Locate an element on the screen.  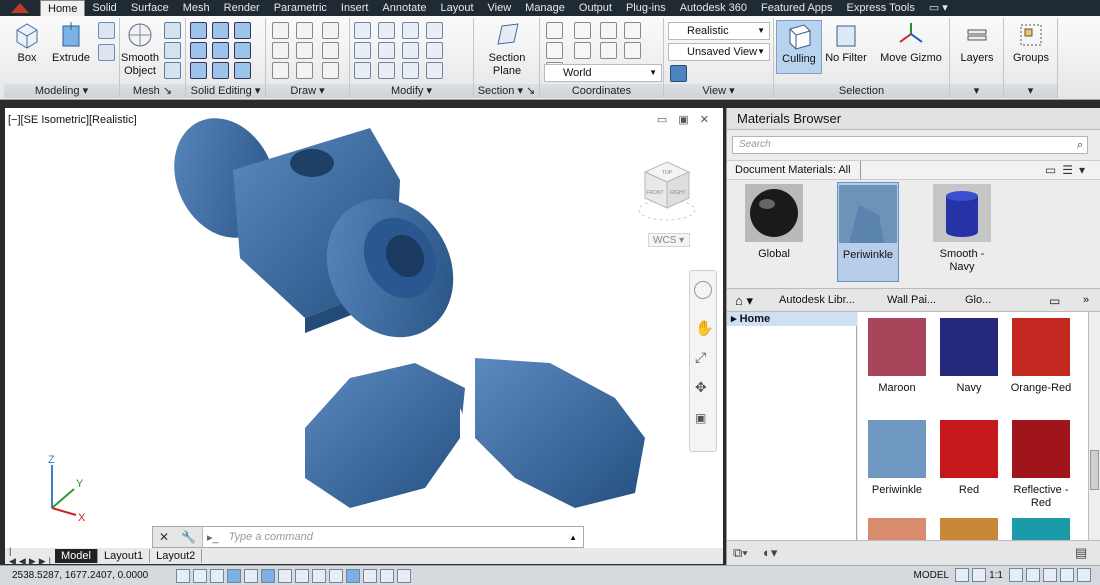
smooth-object-button: Smooth Object is located at coordinates (140, 49).